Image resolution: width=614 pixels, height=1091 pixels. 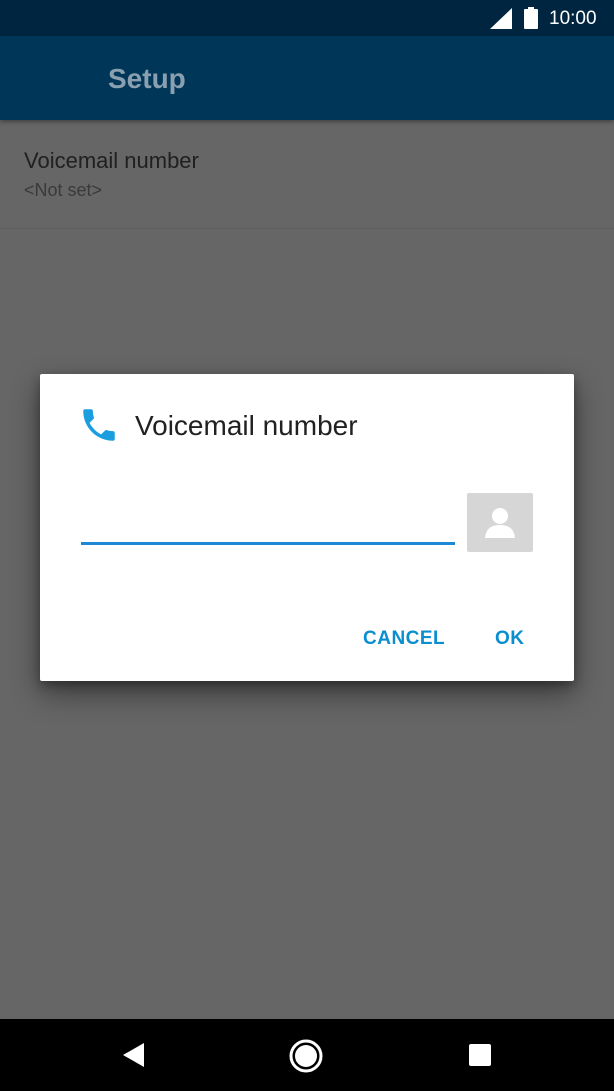 What do you see at coordinates (501, 21) in the screenshot?
I see `cell-signal-icon` at bounding box center [501, 21].